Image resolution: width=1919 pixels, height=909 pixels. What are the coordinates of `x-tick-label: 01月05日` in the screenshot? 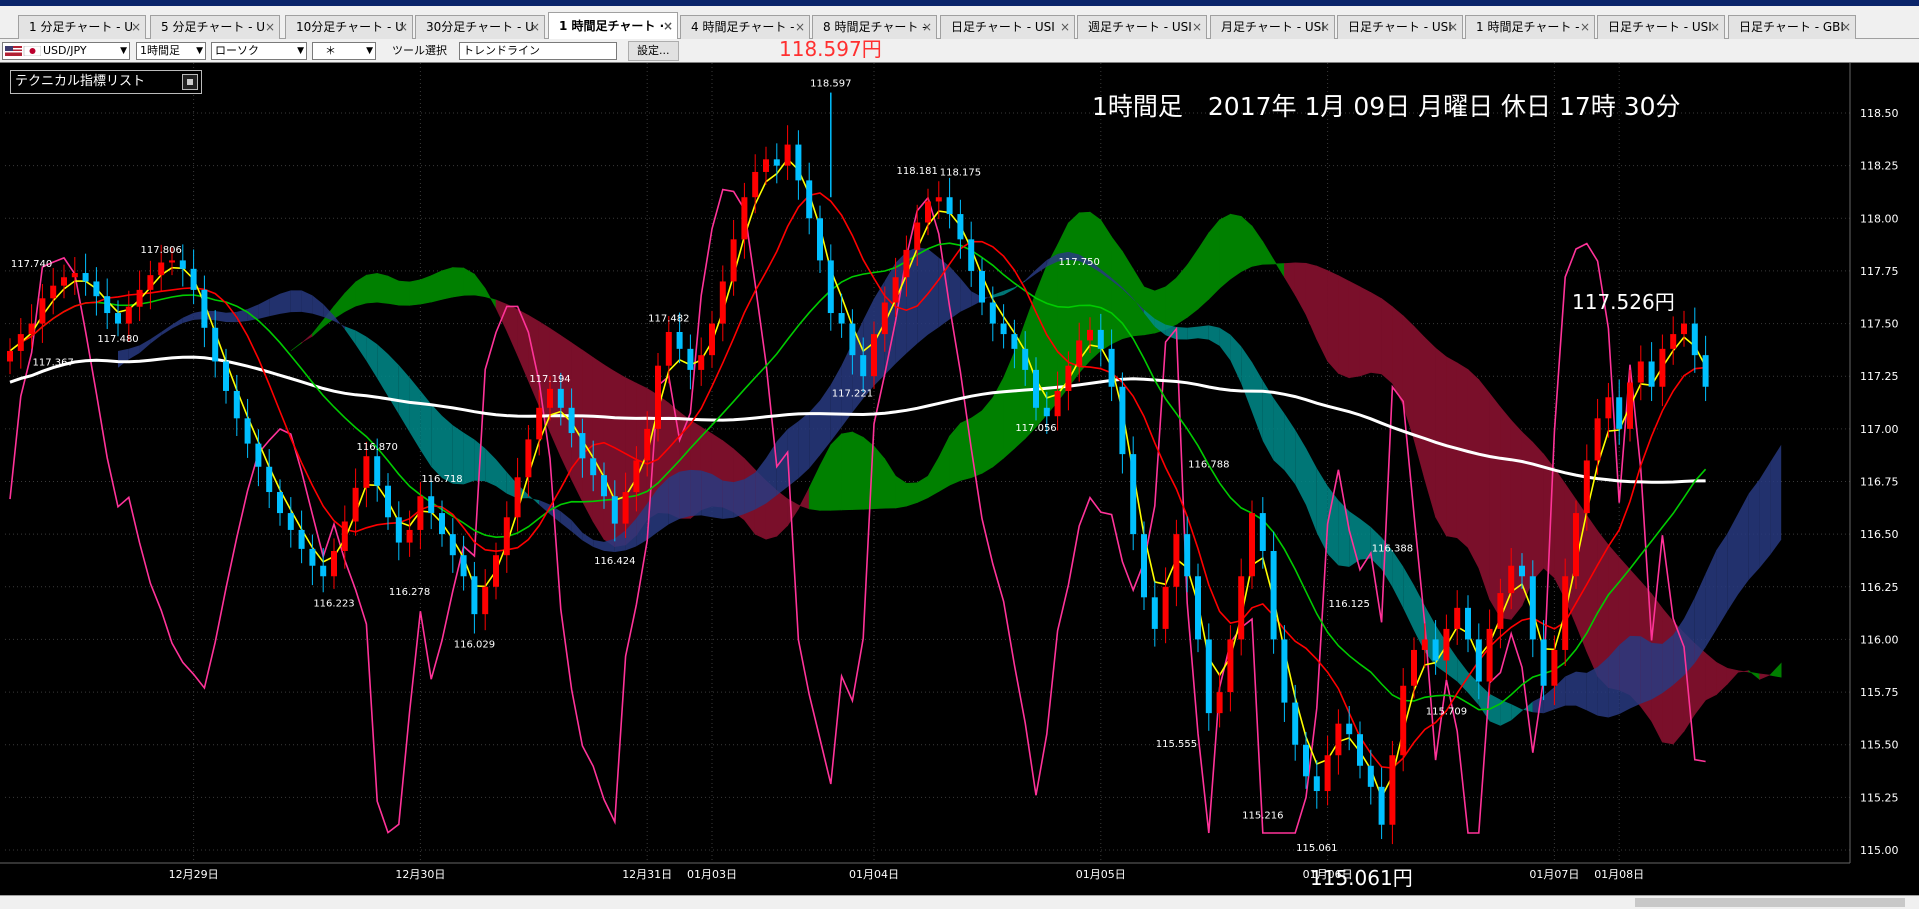 It's located at (1101, 874).